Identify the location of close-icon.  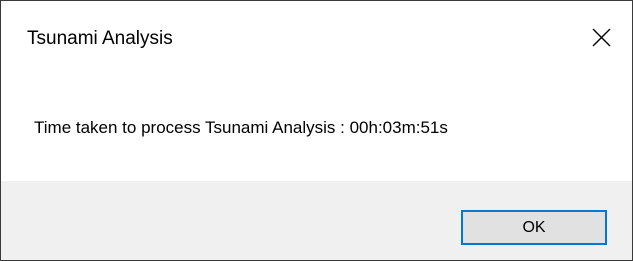
(601, 37).